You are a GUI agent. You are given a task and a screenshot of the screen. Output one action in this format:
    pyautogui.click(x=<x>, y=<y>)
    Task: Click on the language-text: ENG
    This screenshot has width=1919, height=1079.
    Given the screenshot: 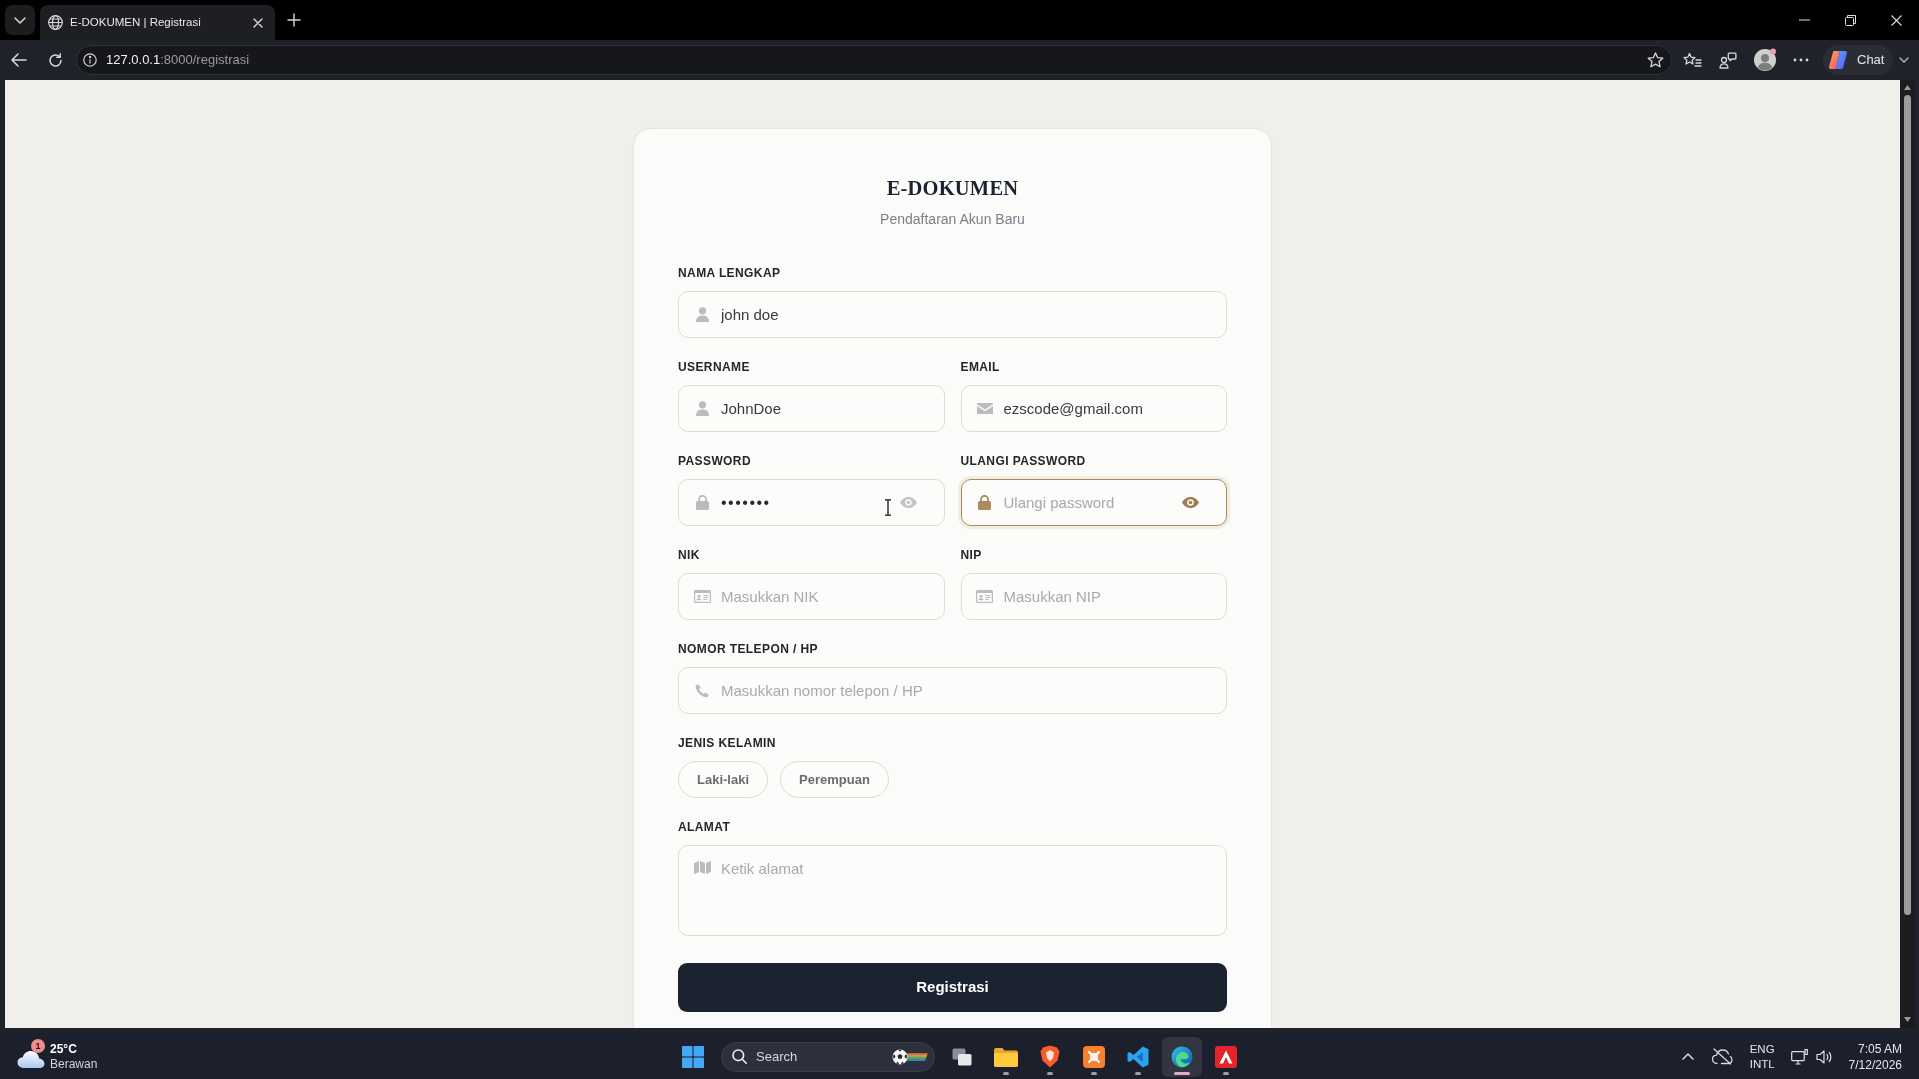 What is the action you would take?
    pyautogui.click(x=1762, y=1049)
    